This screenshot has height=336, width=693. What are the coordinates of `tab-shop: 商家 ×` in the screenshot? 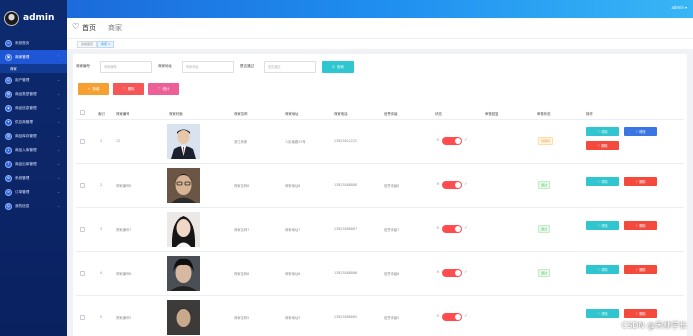 It's located at (106, 44).